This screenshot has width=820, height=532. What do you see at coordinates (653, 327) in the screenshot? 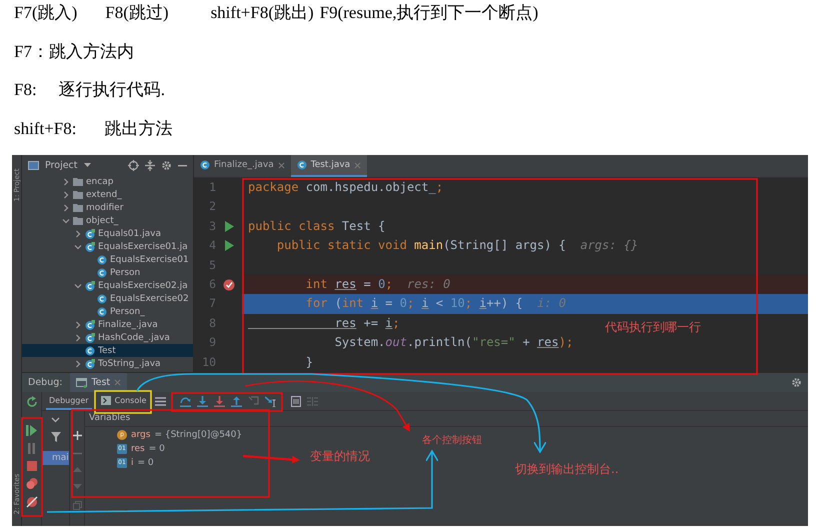
I see `annotation-text: 代码执行到哪一行` at bounding box center [653, 327].